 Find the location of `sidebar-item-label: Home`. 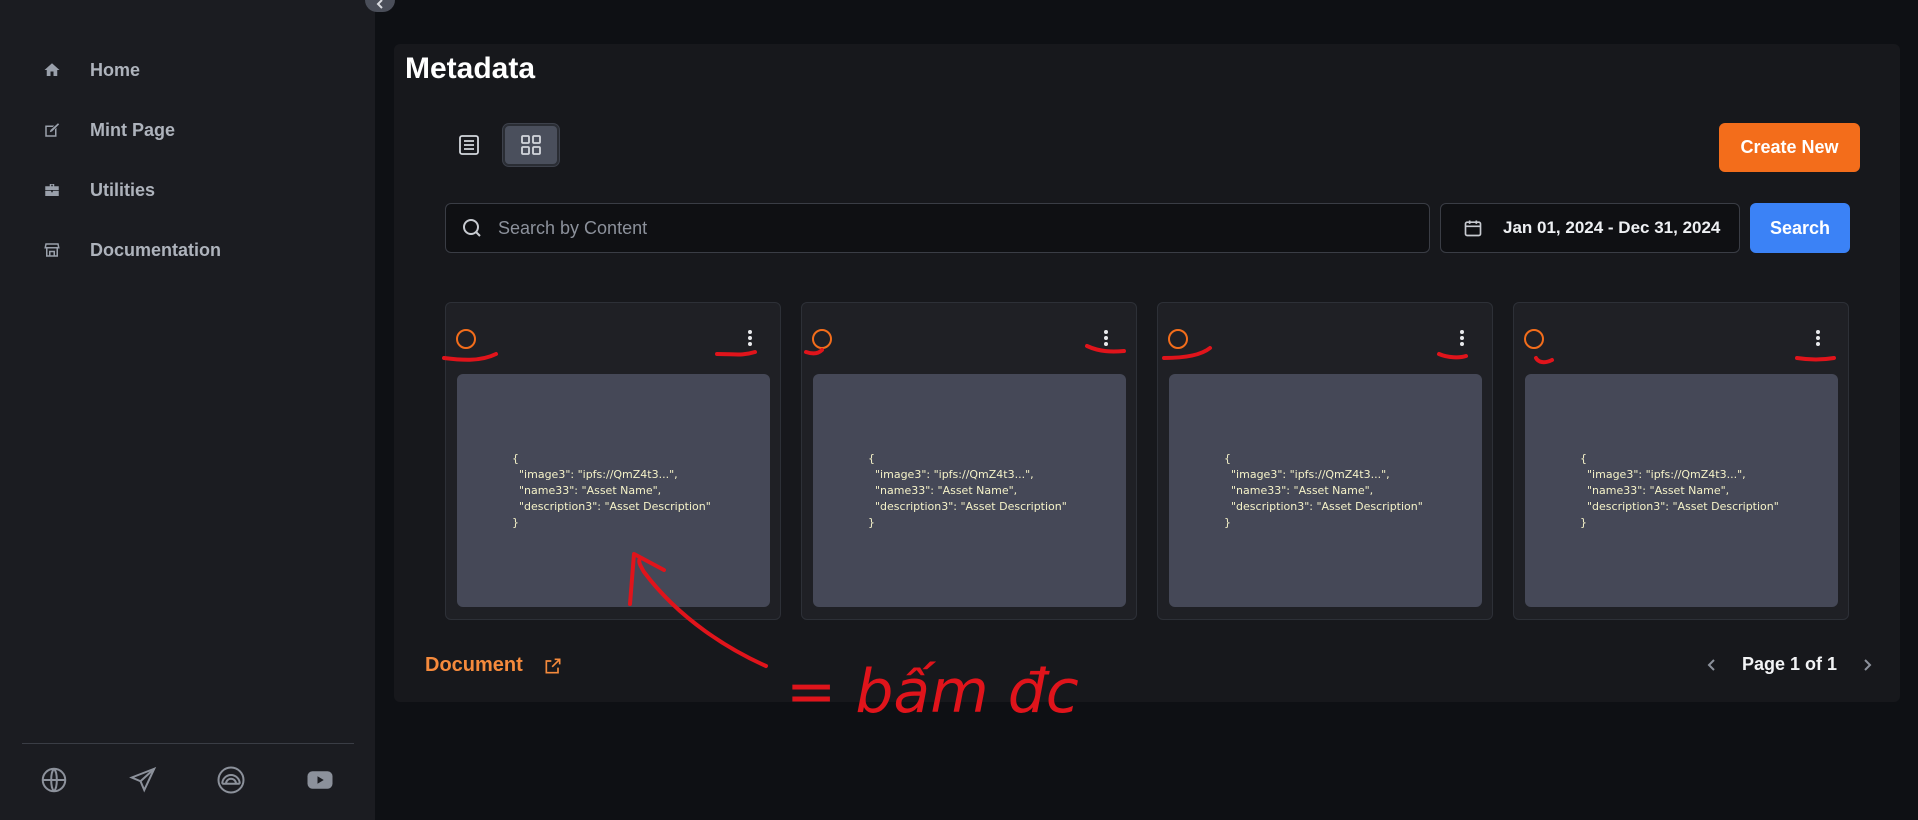

sidebar-item-label: Home is located at coordinates (115, 69).